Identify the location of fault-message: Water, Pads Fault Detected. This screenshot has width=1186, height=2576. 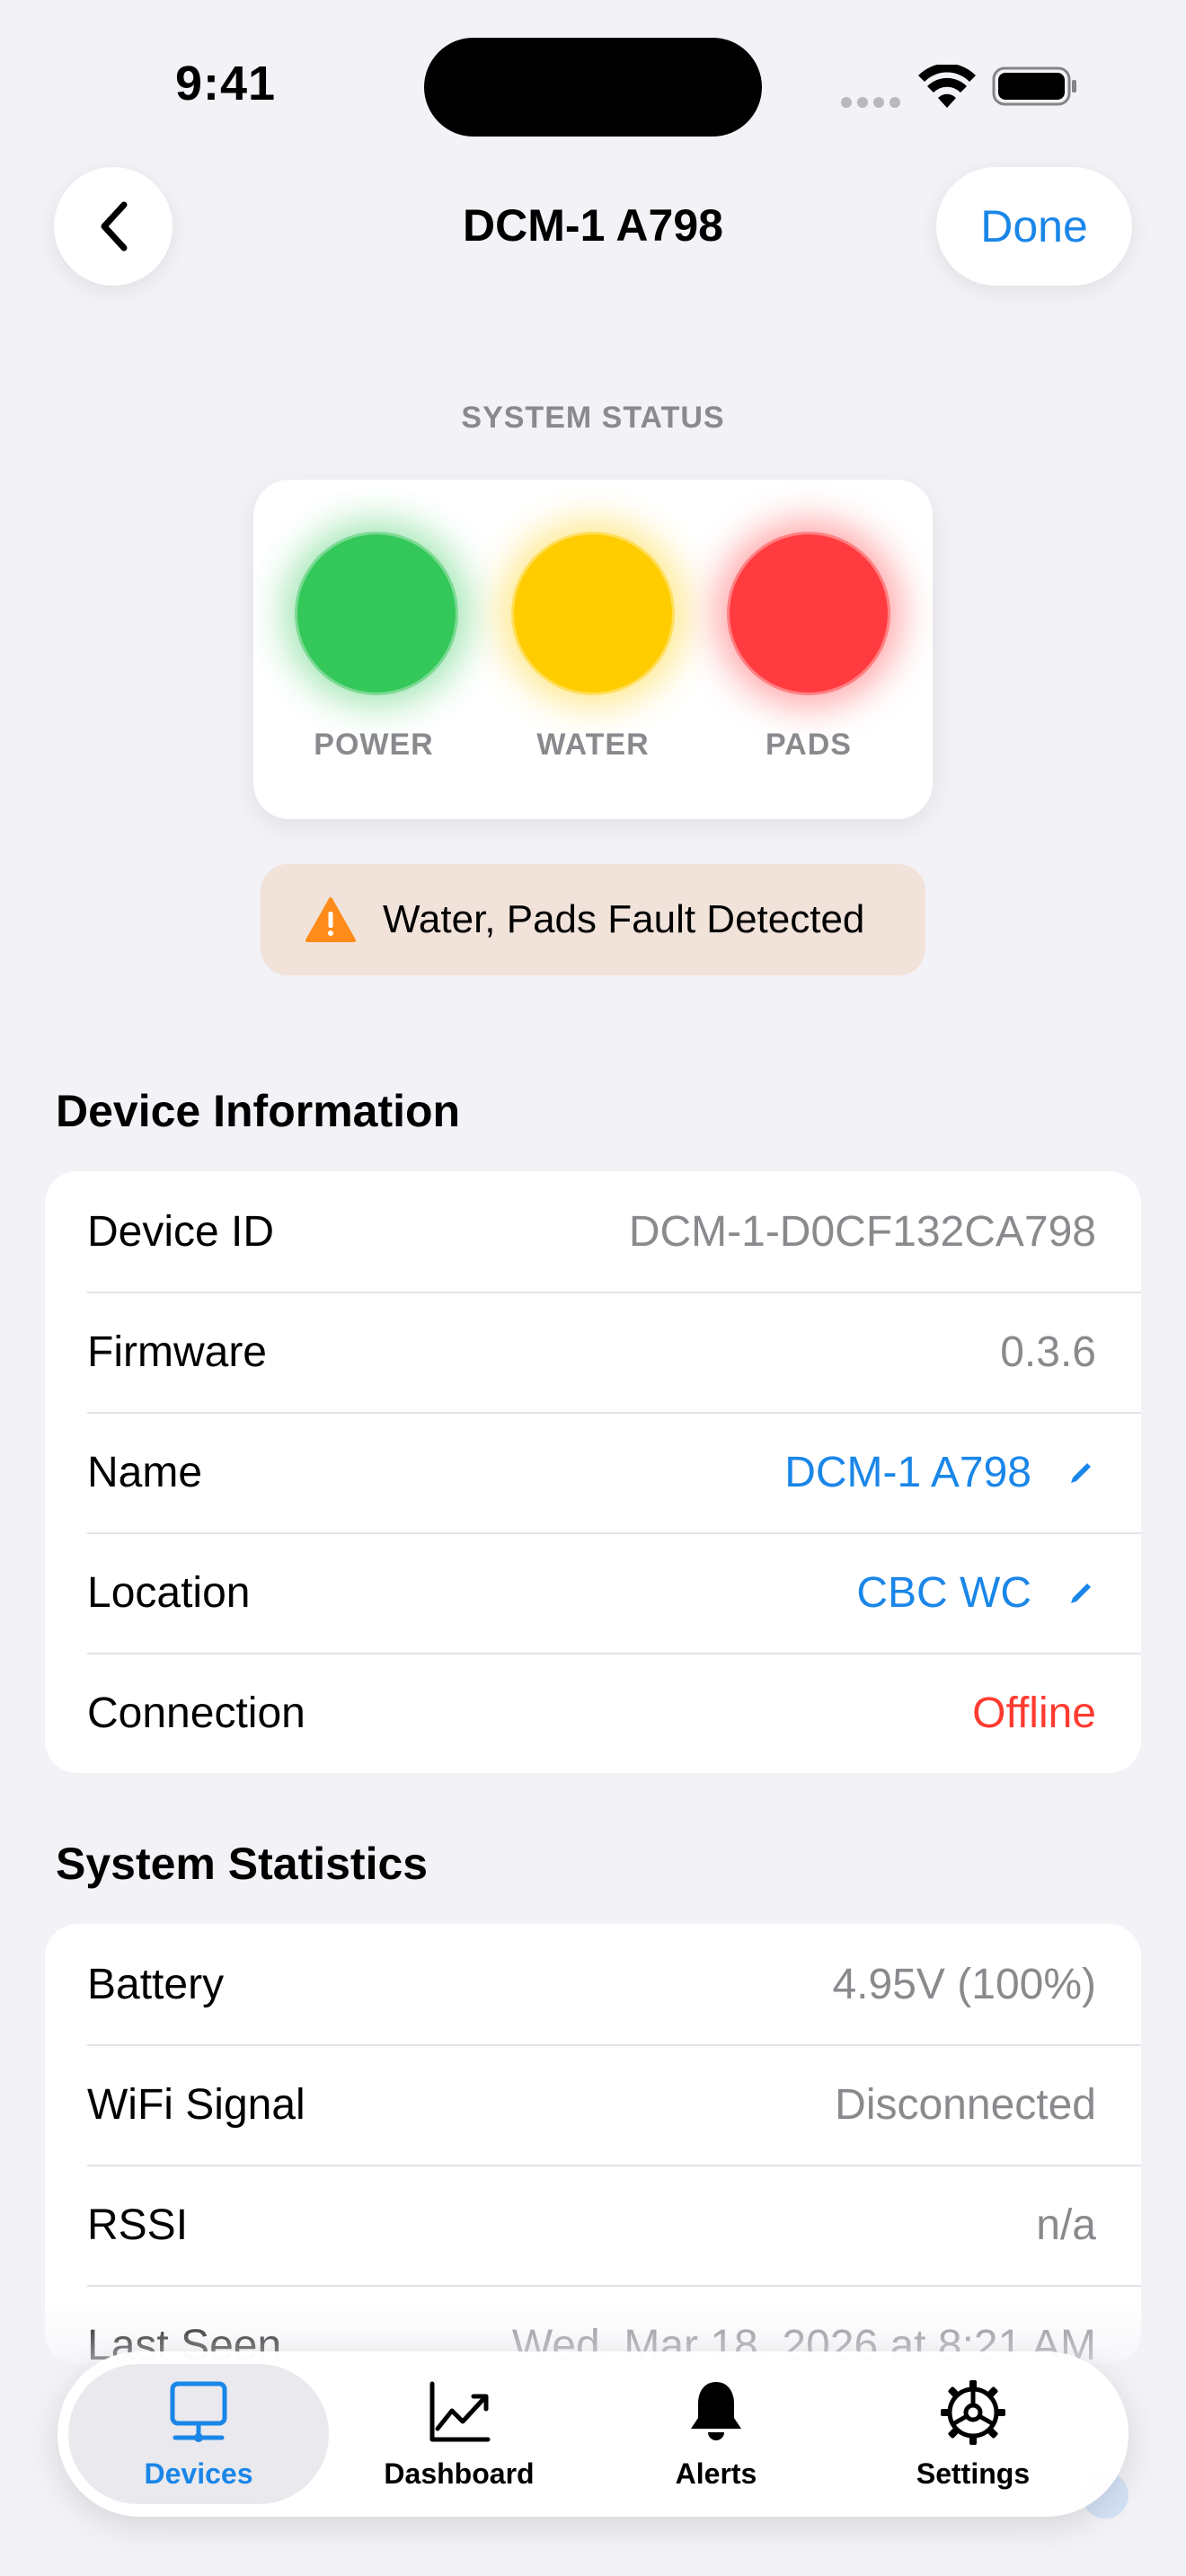
(624, 919).